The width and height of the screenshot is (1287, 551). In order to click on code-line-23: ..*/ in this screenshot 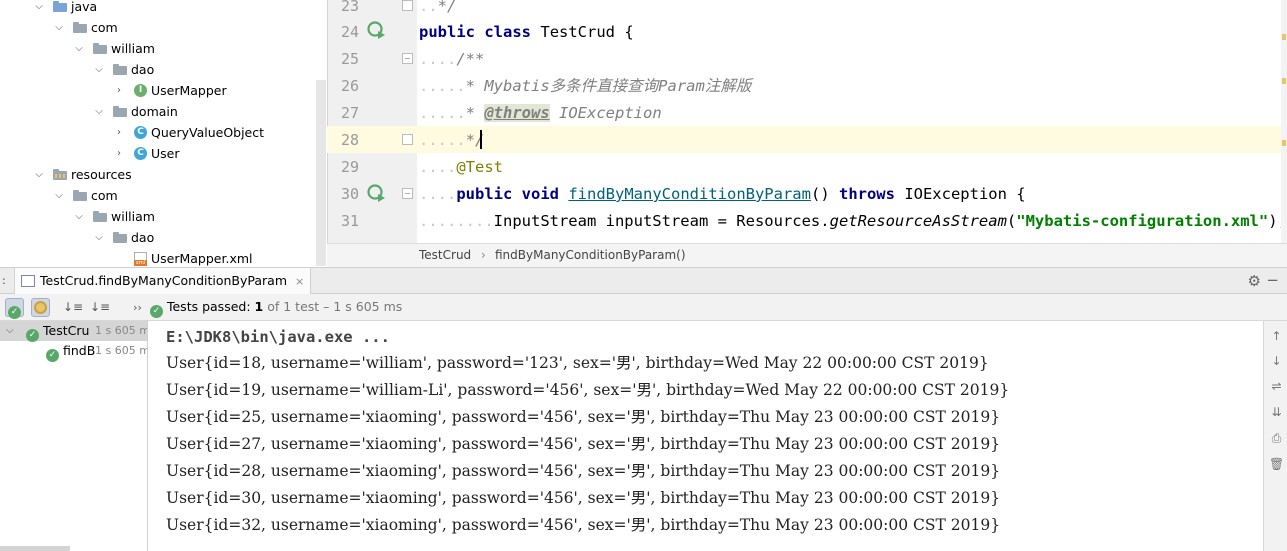, I will do `click(438, 7)`.